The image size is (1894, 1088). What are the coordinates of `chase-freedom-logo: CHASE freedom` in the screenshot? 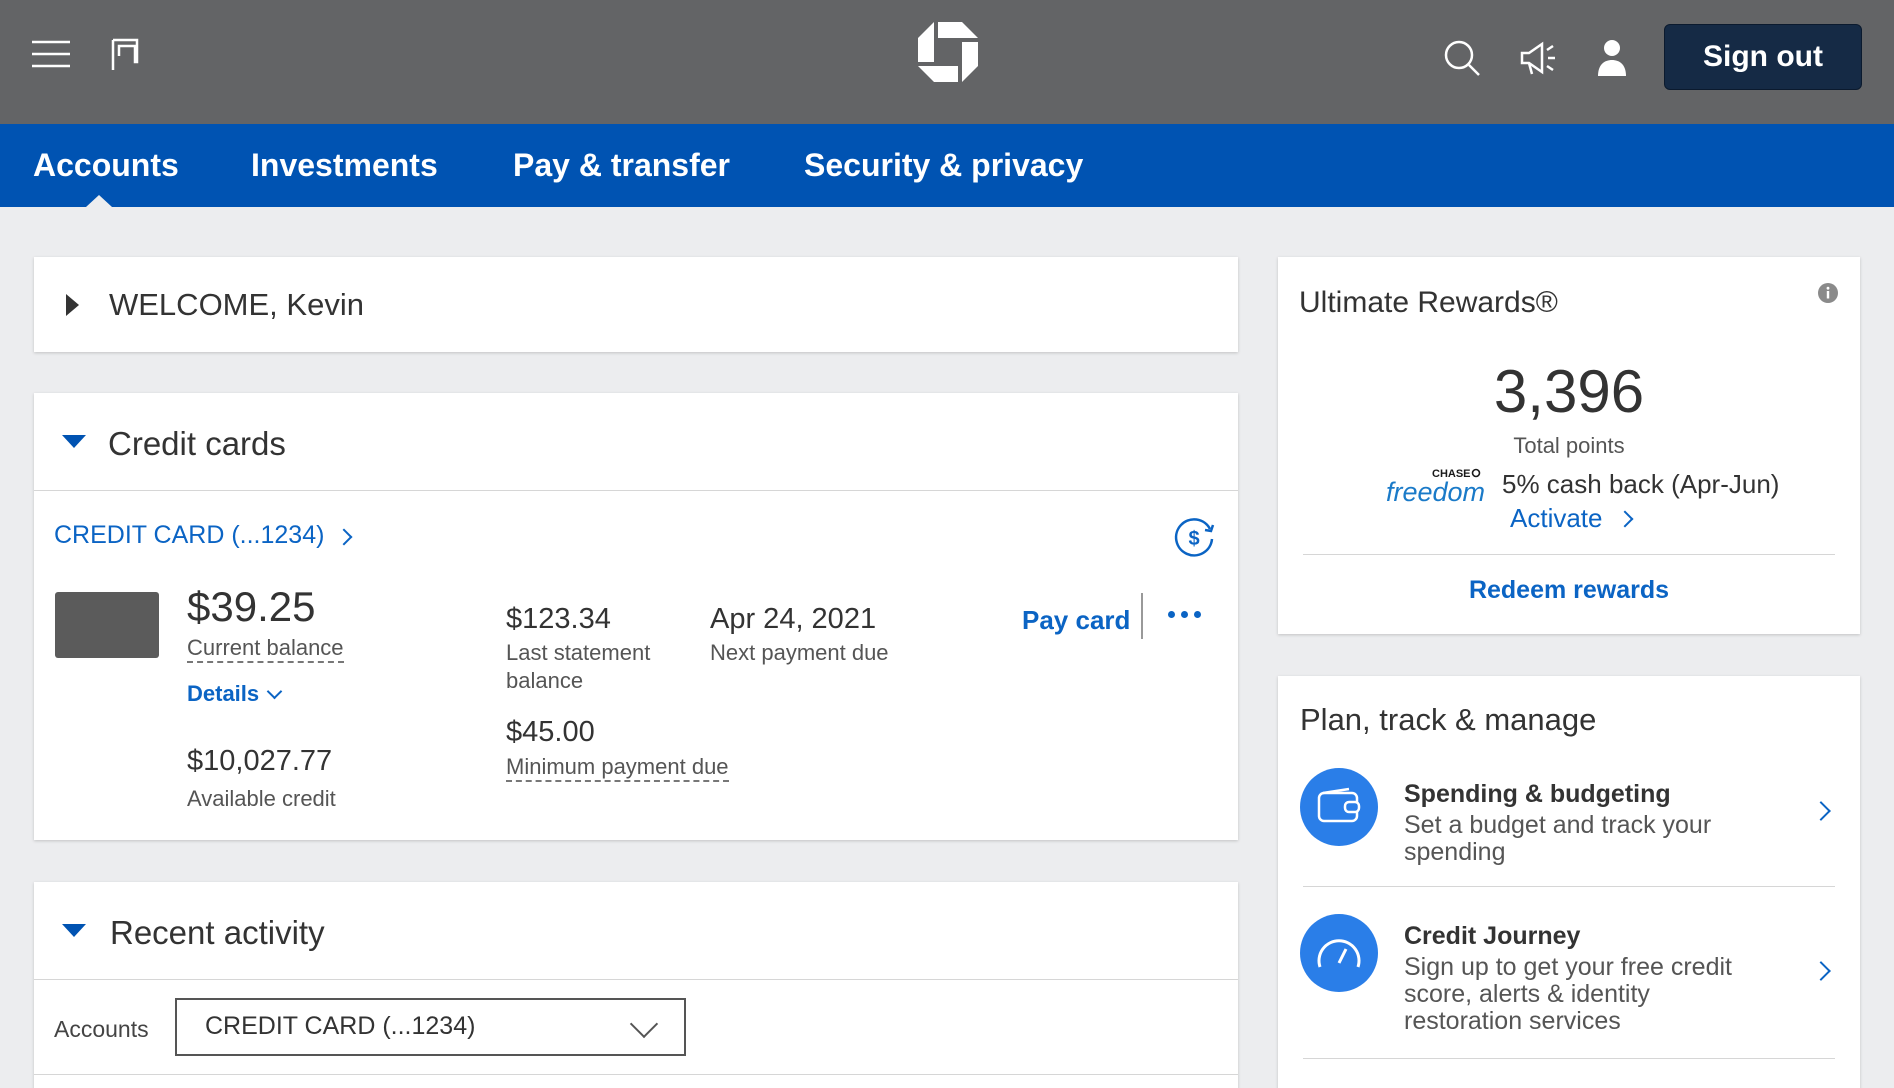 It's located at (1434, 488).